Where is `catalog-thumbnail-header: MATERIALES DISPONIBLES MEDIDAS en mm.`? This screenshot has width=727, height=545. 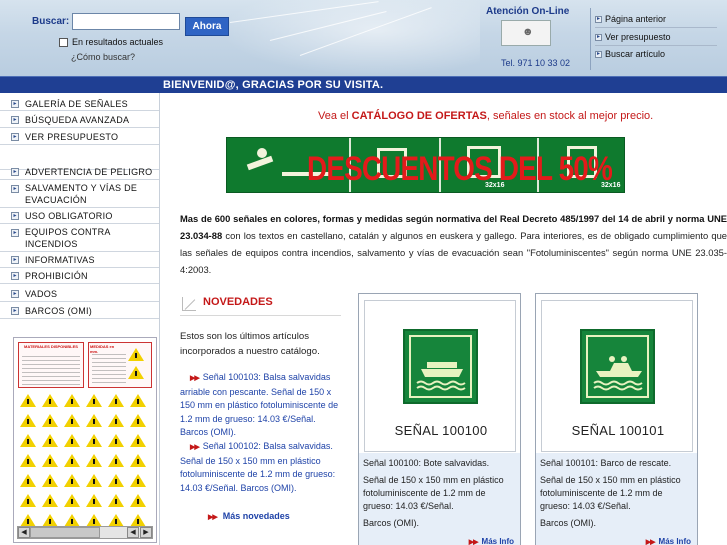
catalog-thumbnail-header: MATERIALES DISPONIBLES MEDIDAS en mm. is located at coordinates (85, 366).